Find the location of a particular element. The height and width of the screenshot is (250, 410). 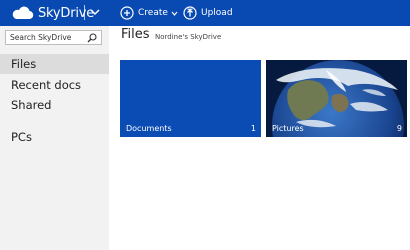

tile-count: 9 is located at coordinates (399, 128).